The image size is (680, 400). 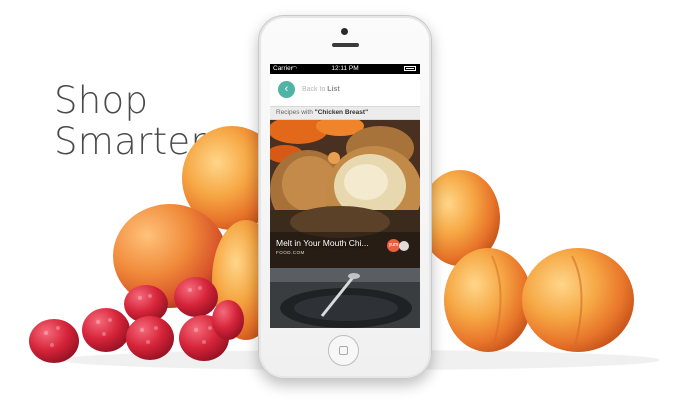 I want to click on recipes-header-prefix: Recipes with, so click(x=295, y=112).